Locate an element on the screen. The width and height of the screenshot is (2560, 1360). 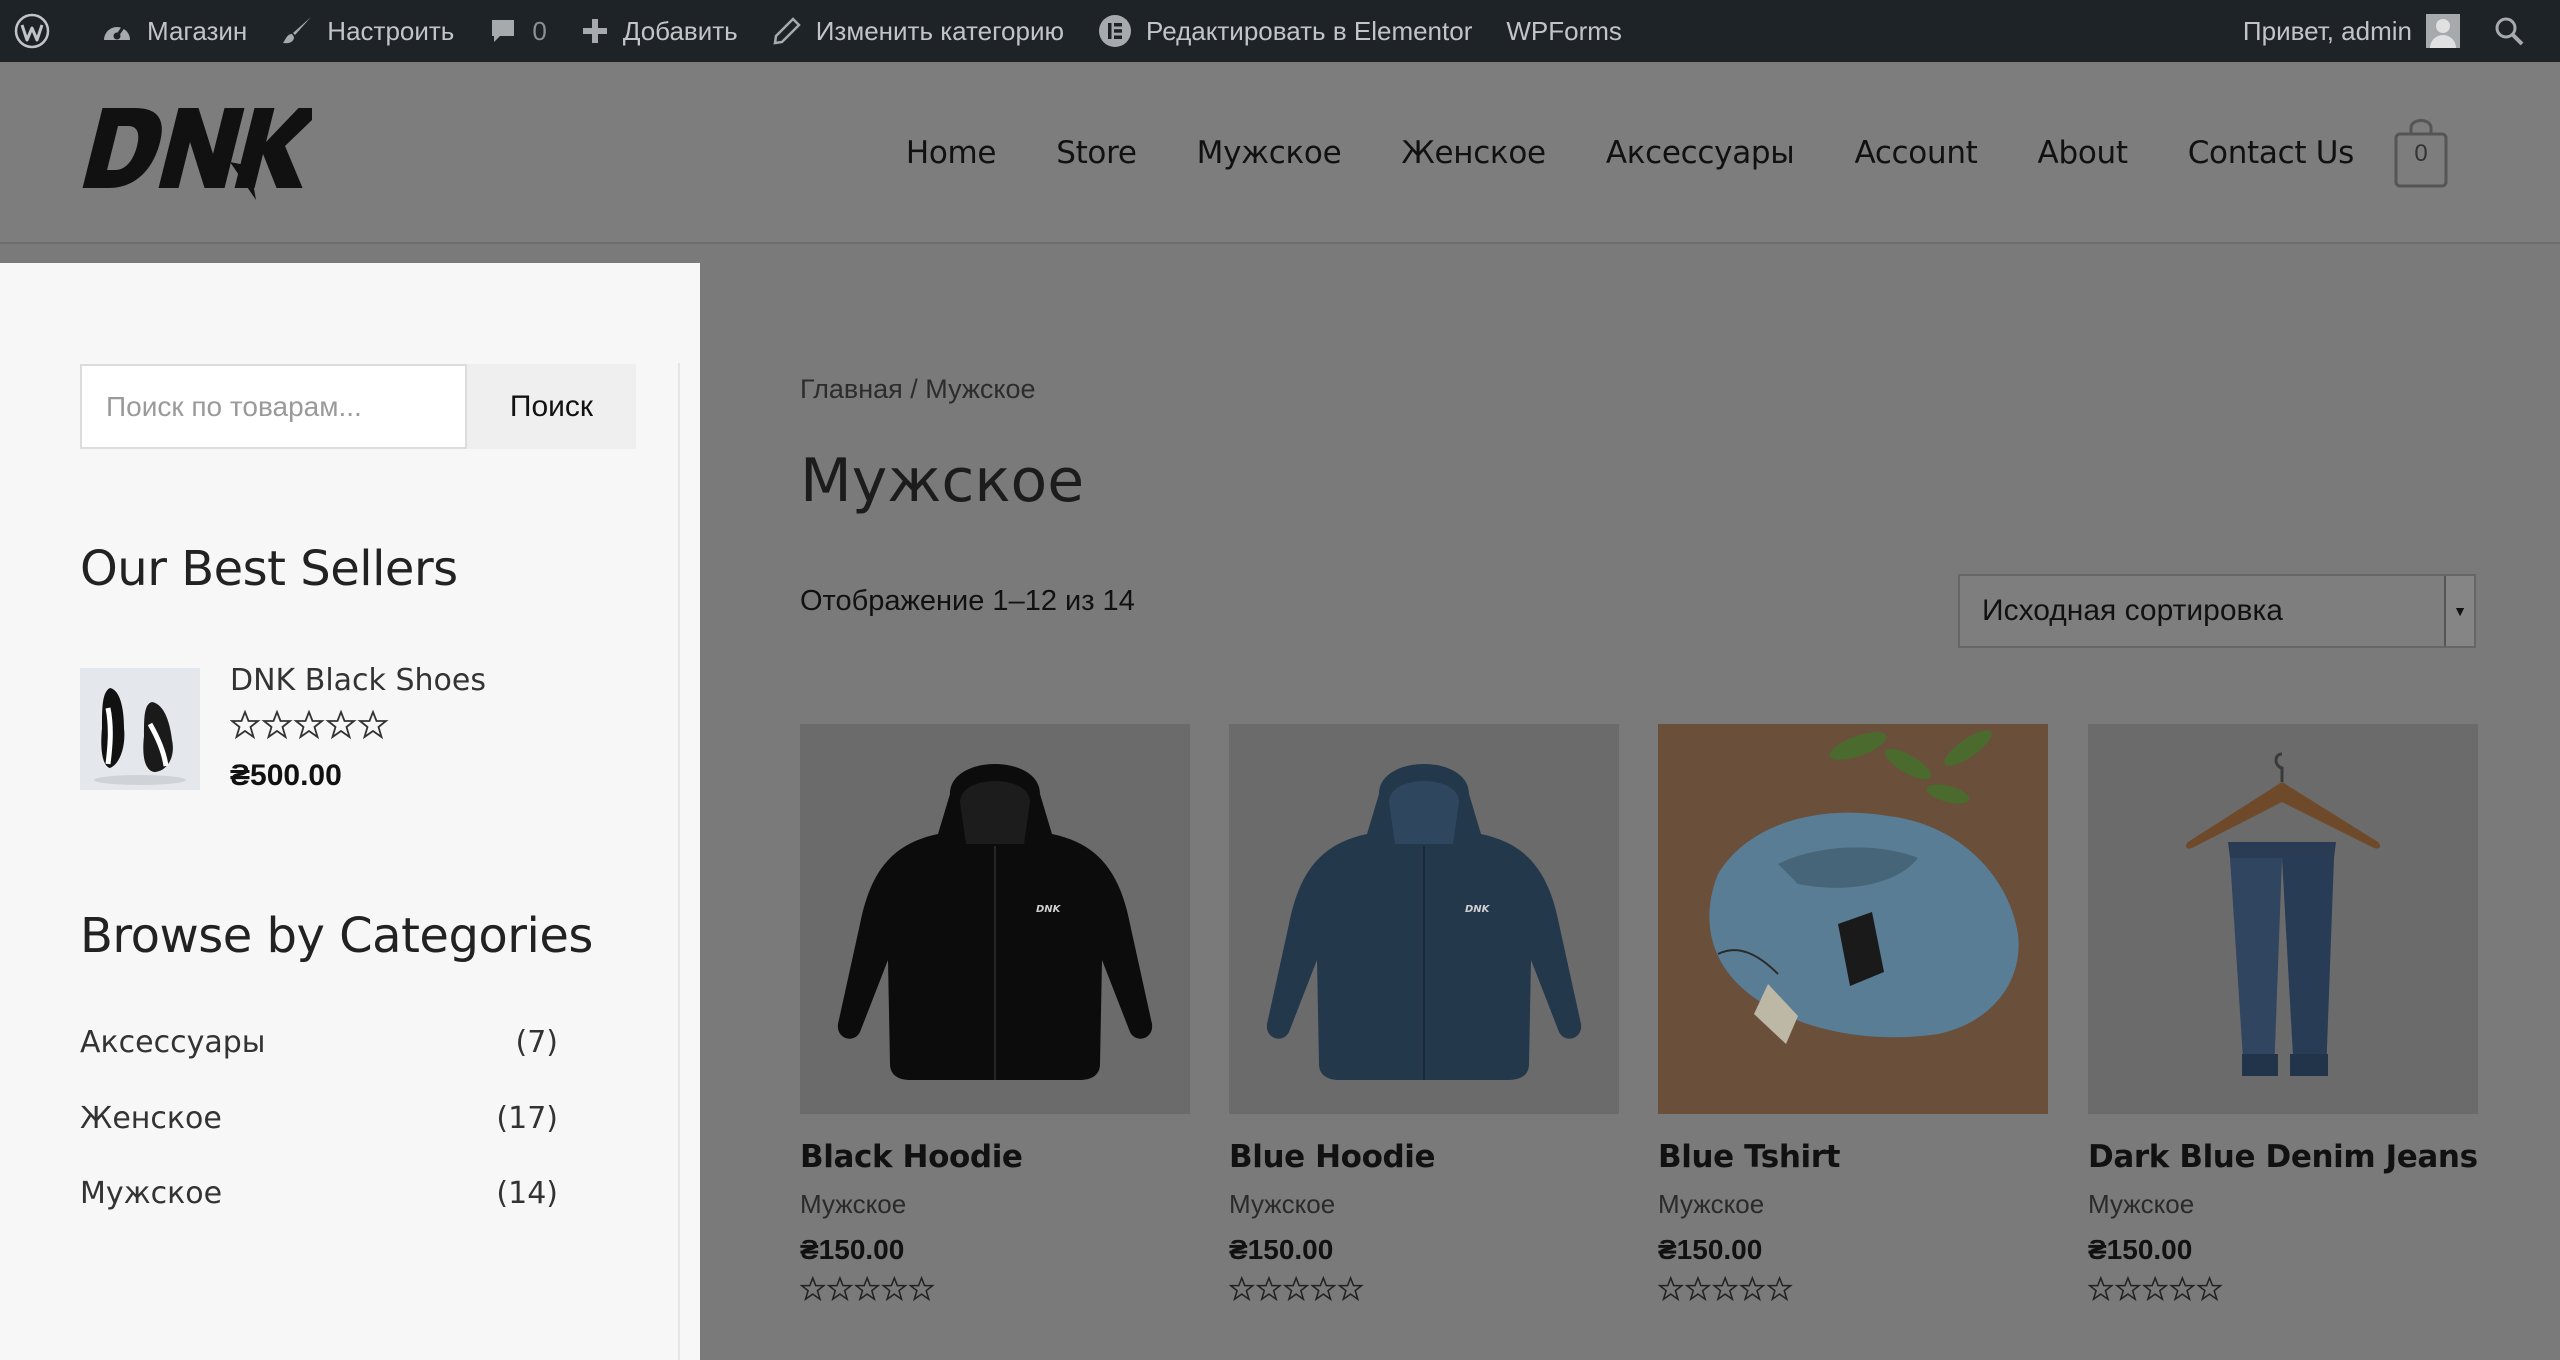
nav-women: Женское is located at coordinates (1473, 153).